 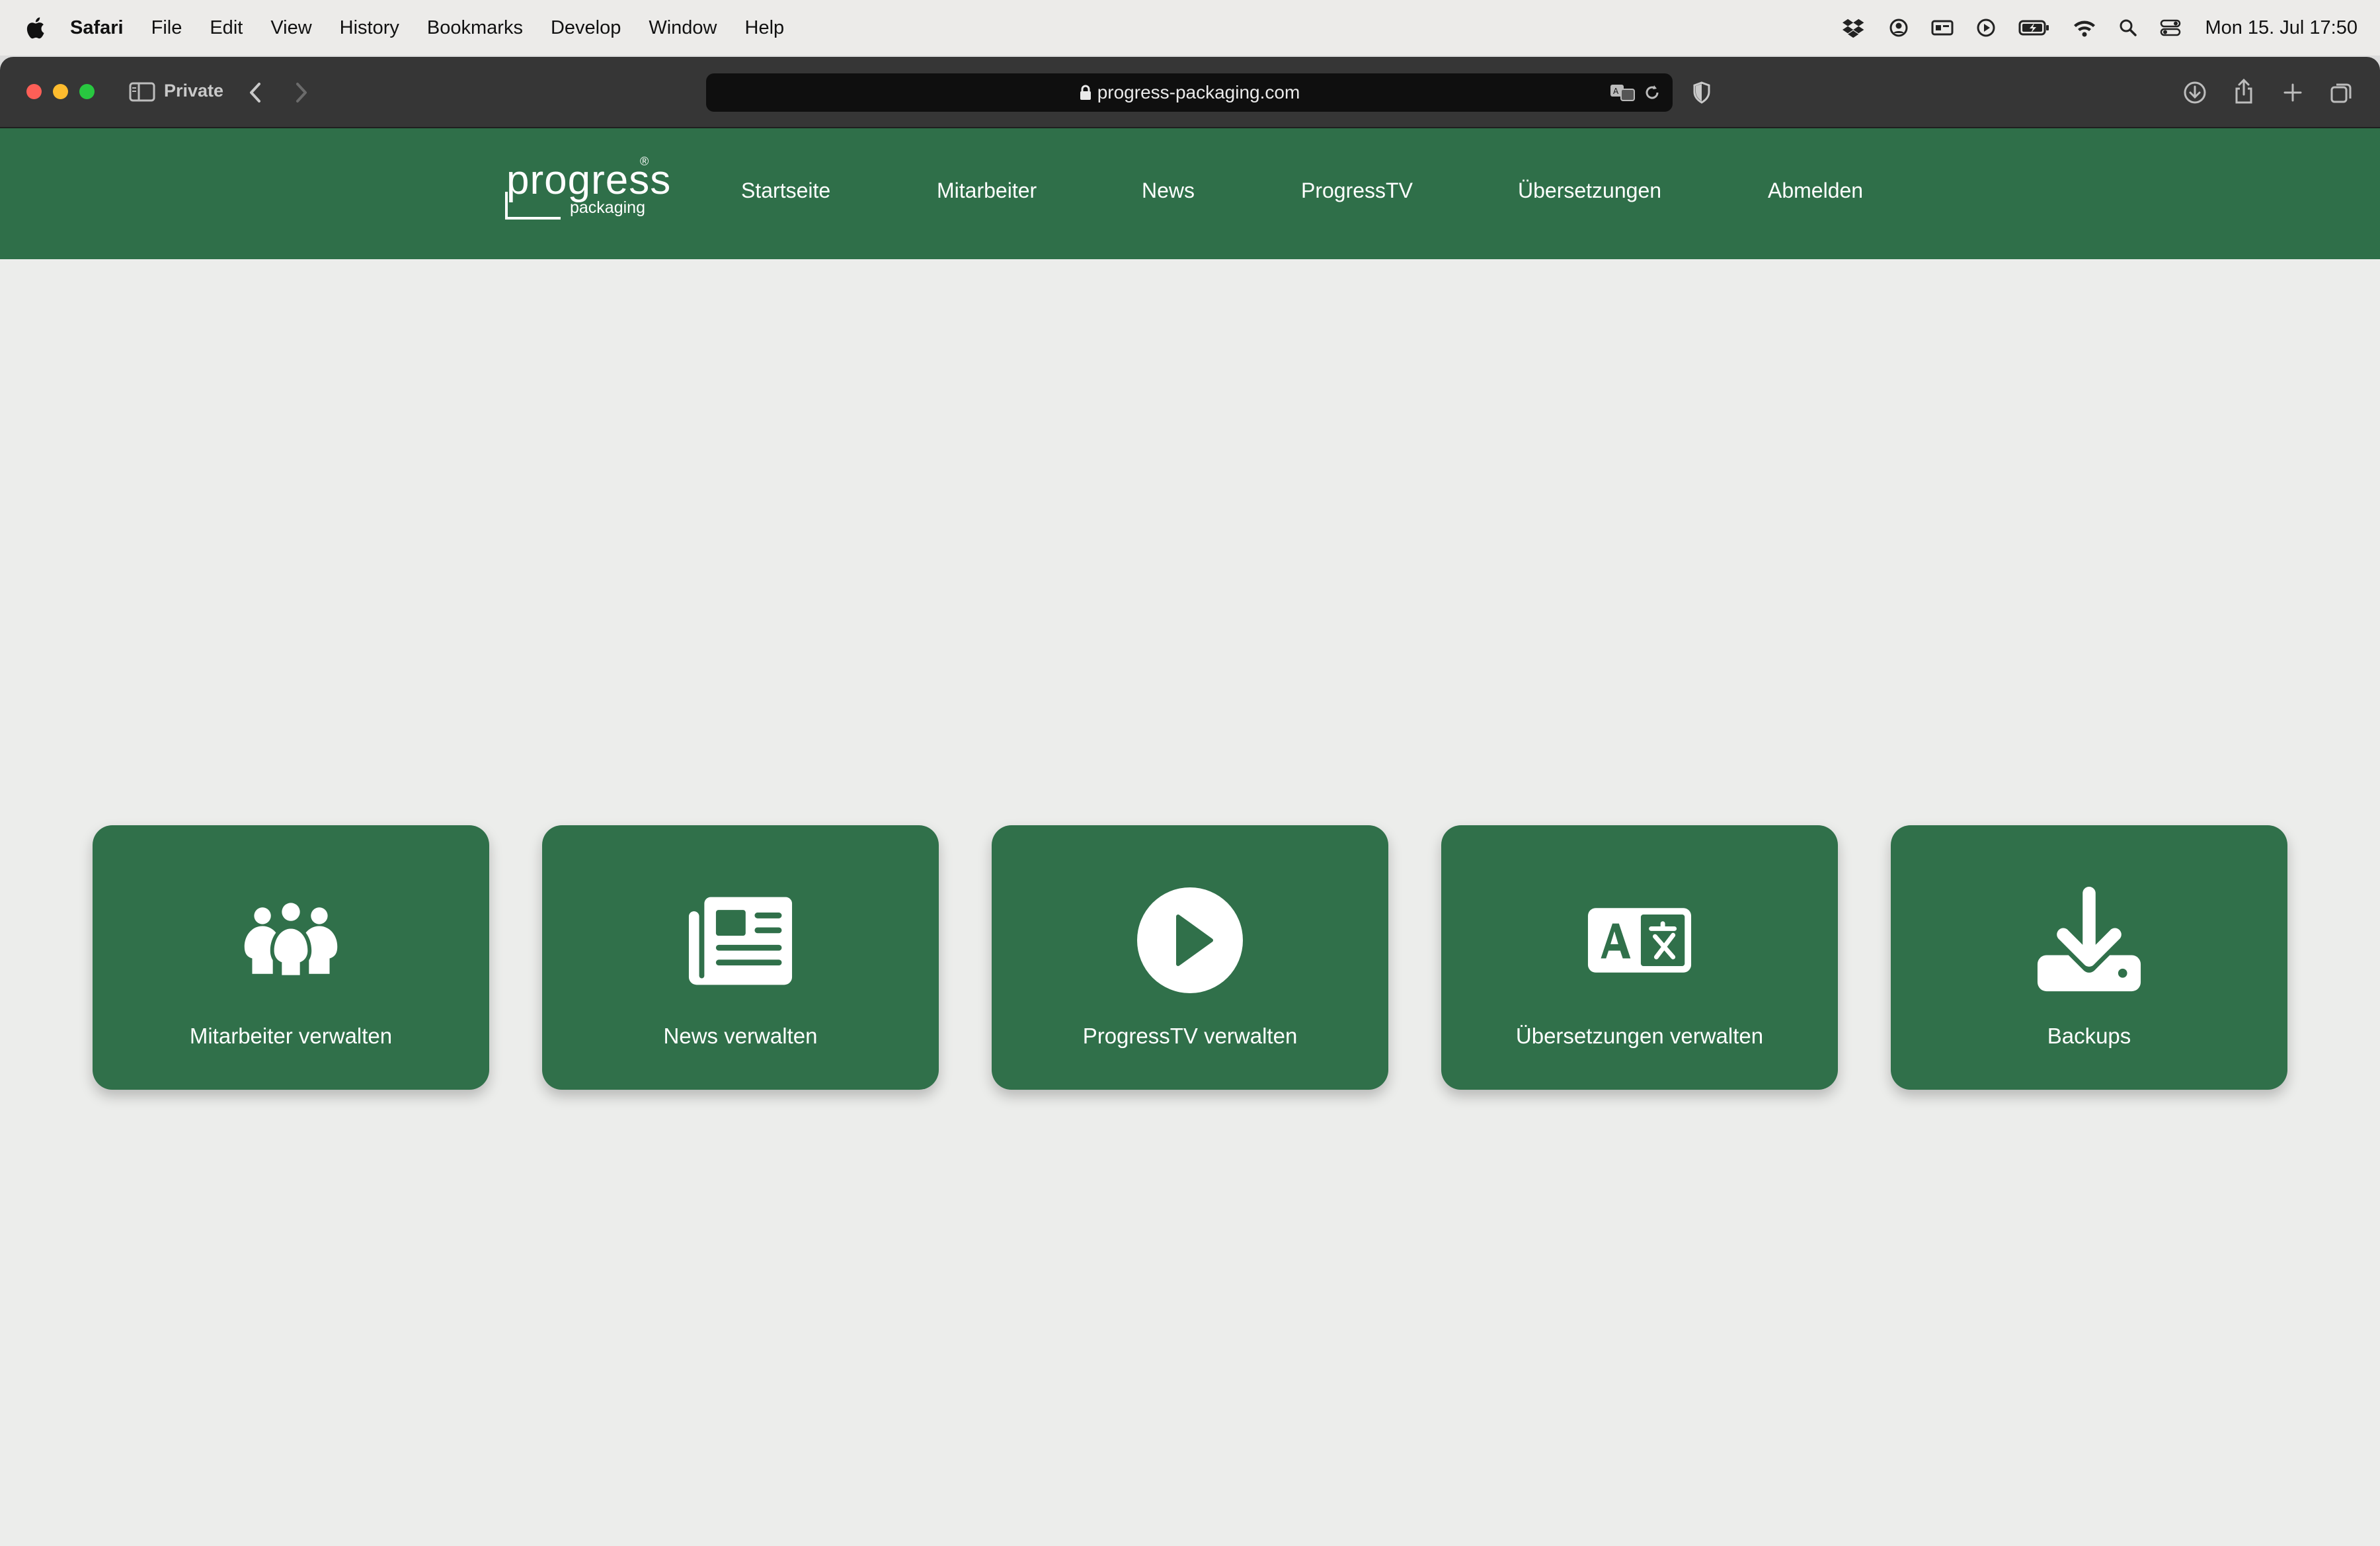 What do you see at coordinates (2281, 28) in the screenshot?
I see `menu-bar-clock: Mon 15. Jul 17:50` at bounding box center [2281, 28].